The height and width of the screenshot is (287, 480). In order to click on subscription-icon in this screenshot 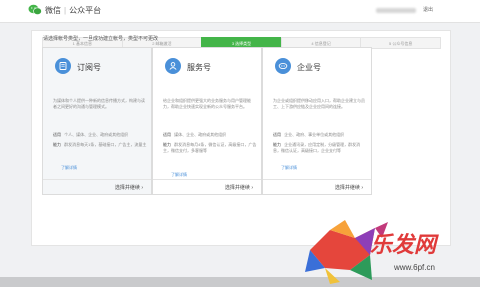, I will do `click(63, 66)`.